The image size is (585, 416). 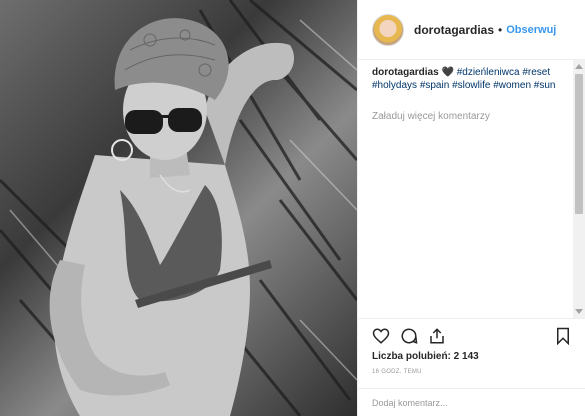 What do you see at coordinates (579, 311) in the screenshot?
I see `scroll-down-arrow-icon` at bounding box center [579, 311].